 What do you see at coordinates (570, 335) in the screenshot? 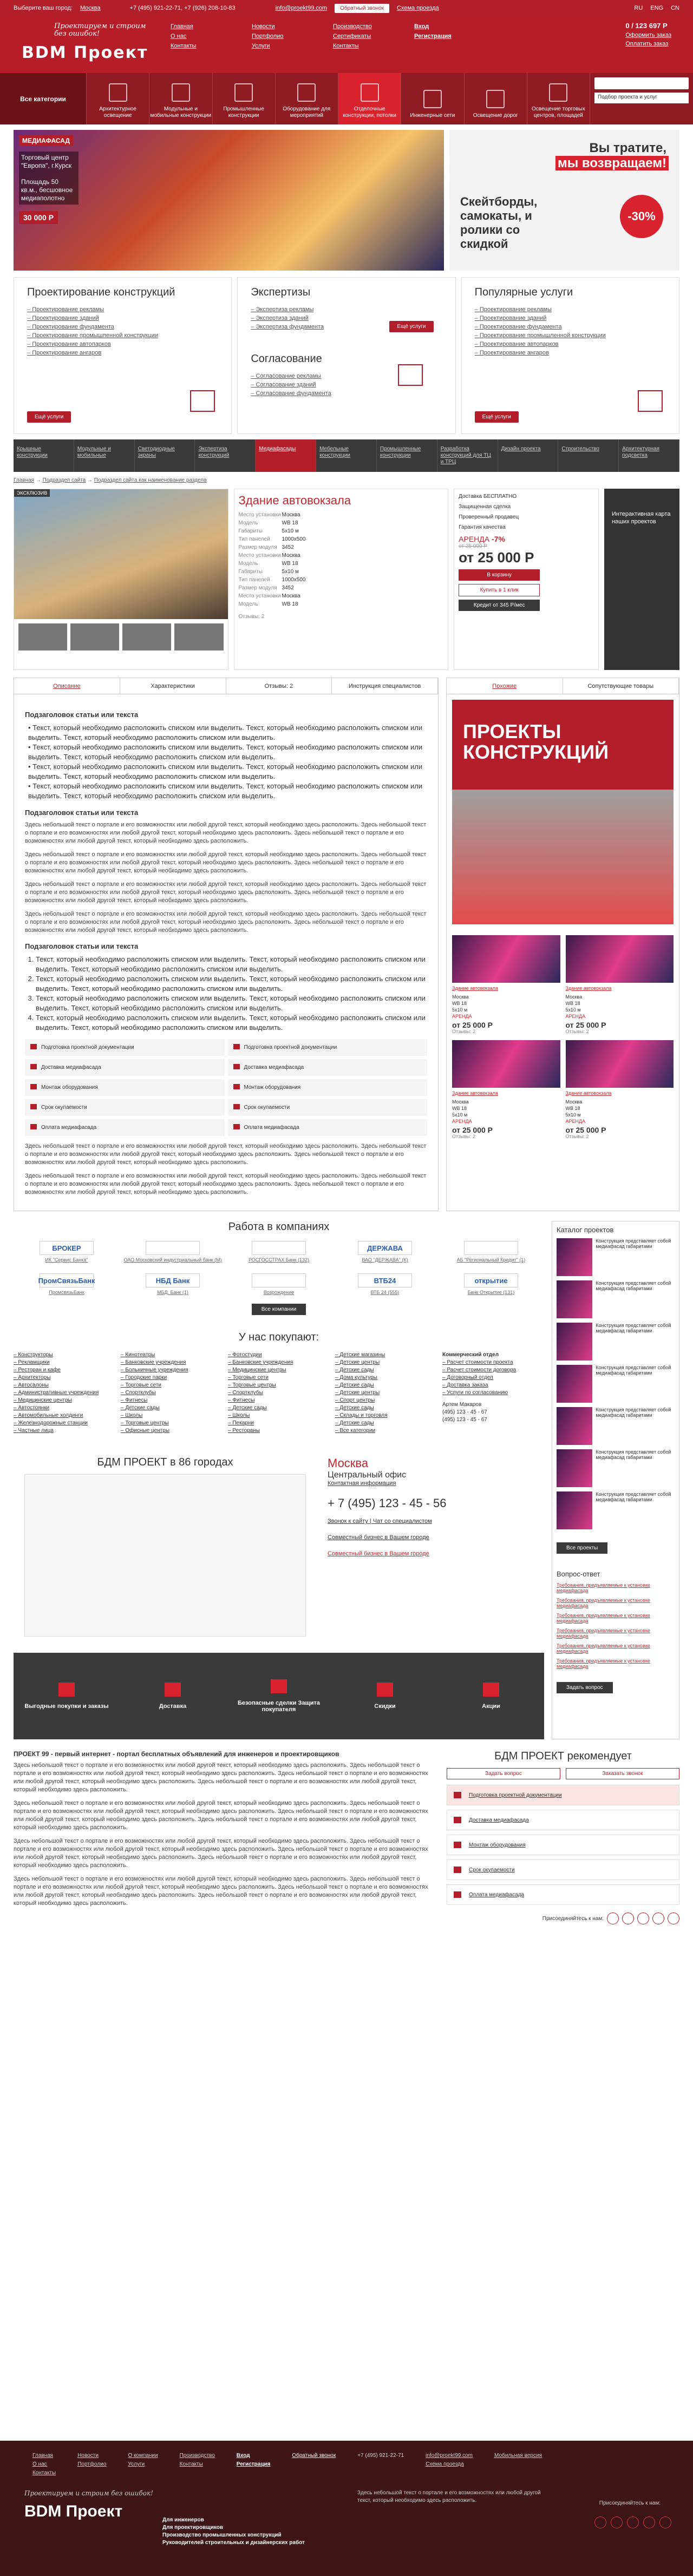
I see `service-link: Проектирование промышленной конструкции` at bounding box center [570, 335].